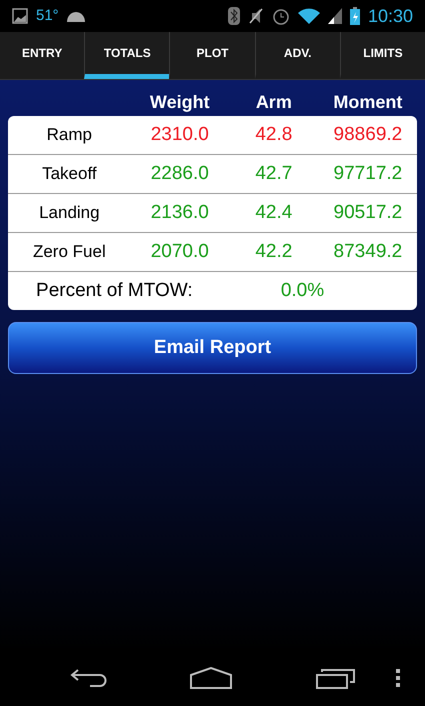 This screenshot has width=425, height=706. Describe the element at coordinates (368, 252) in the screenshot. I see `table-cell-text: 87349.2` at that location.